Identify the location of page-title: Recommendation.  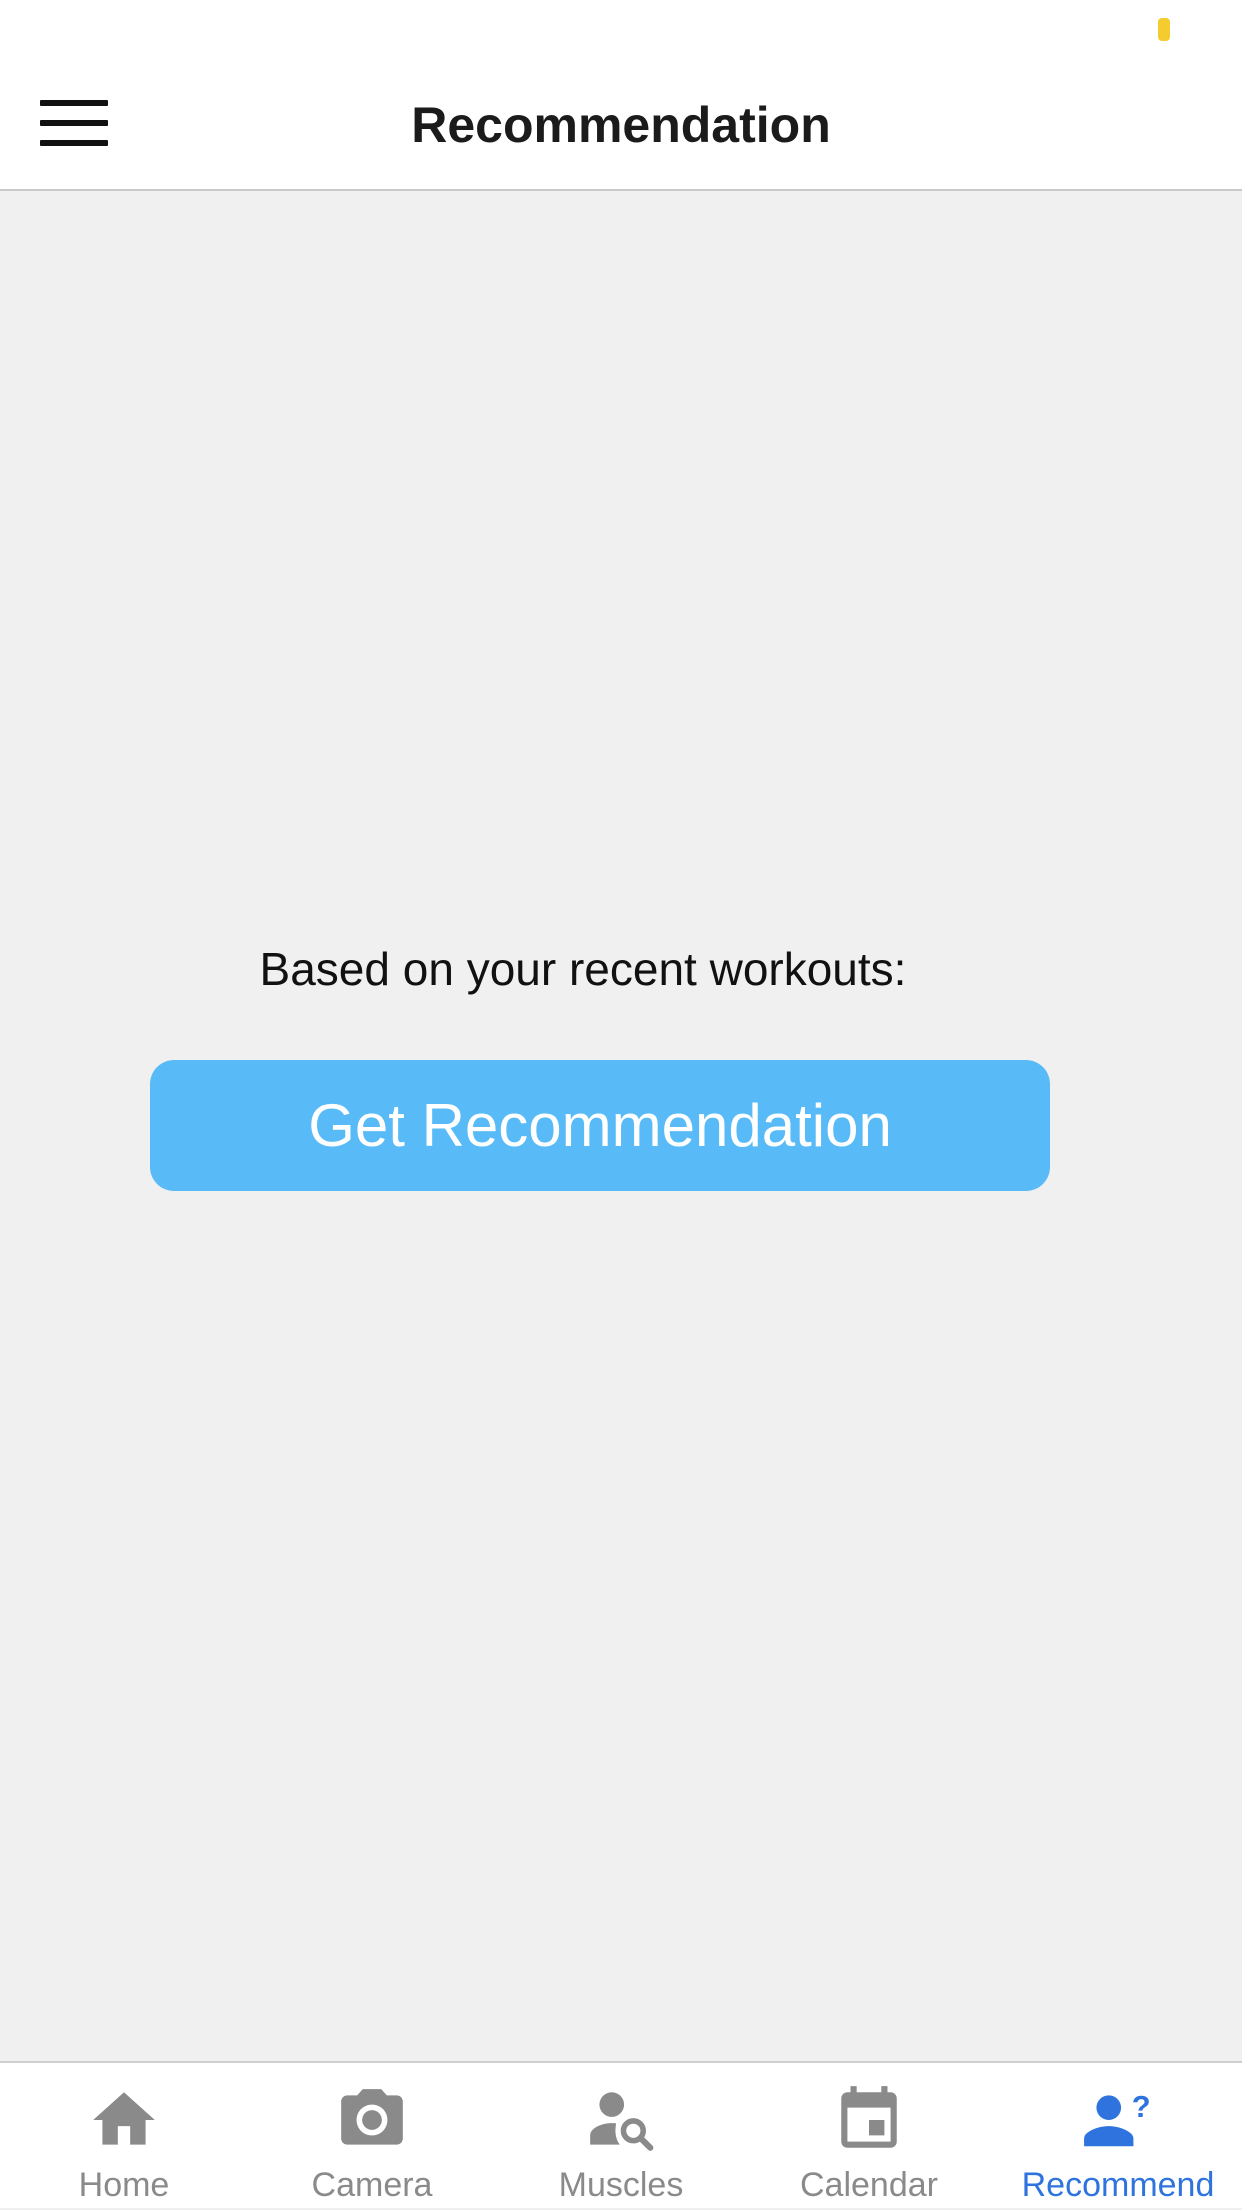
(621, 125).